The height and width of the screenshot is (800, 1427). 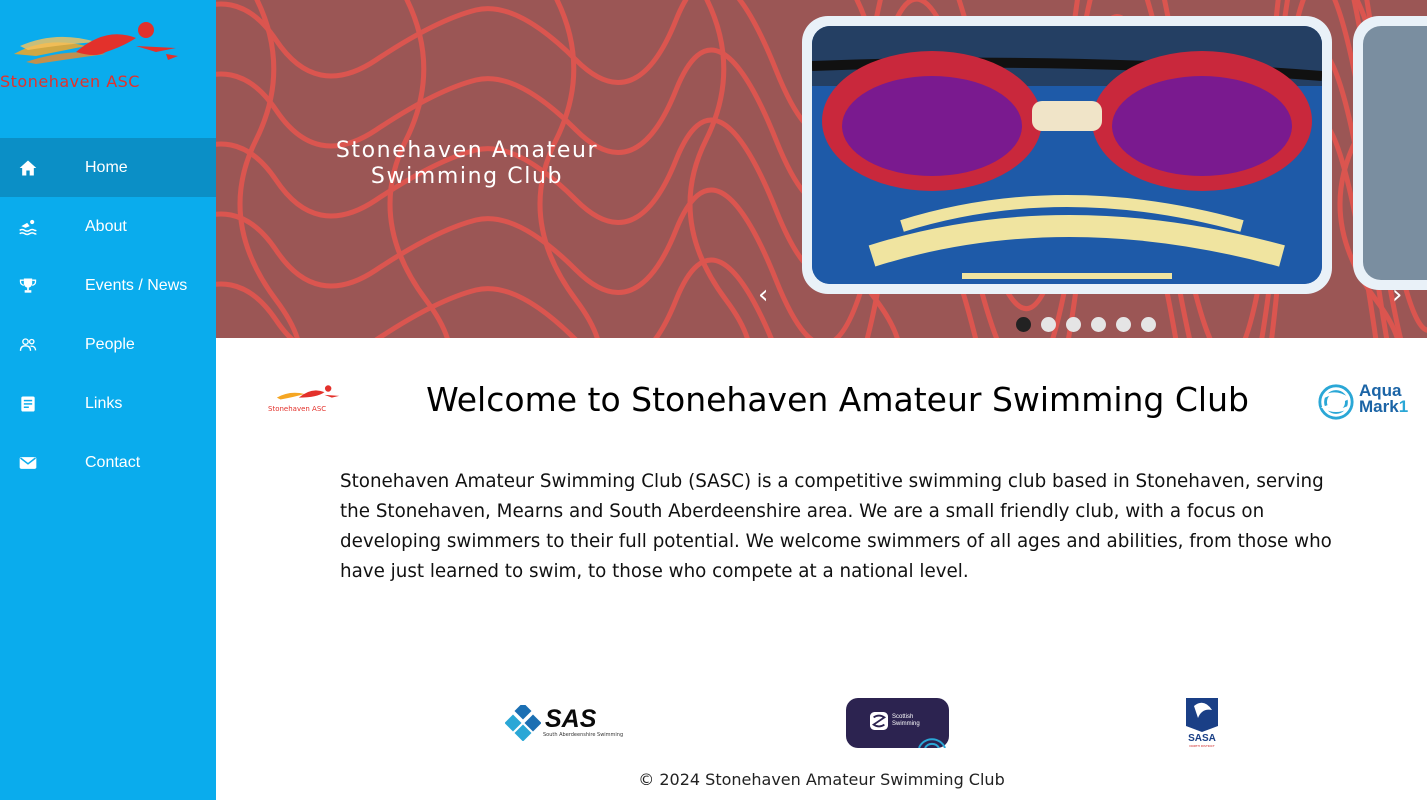 What do you see at coordinates (1202, 738) in the screenshot?
I see `sasa-text: SASA` at bounding box center [1202, 738].